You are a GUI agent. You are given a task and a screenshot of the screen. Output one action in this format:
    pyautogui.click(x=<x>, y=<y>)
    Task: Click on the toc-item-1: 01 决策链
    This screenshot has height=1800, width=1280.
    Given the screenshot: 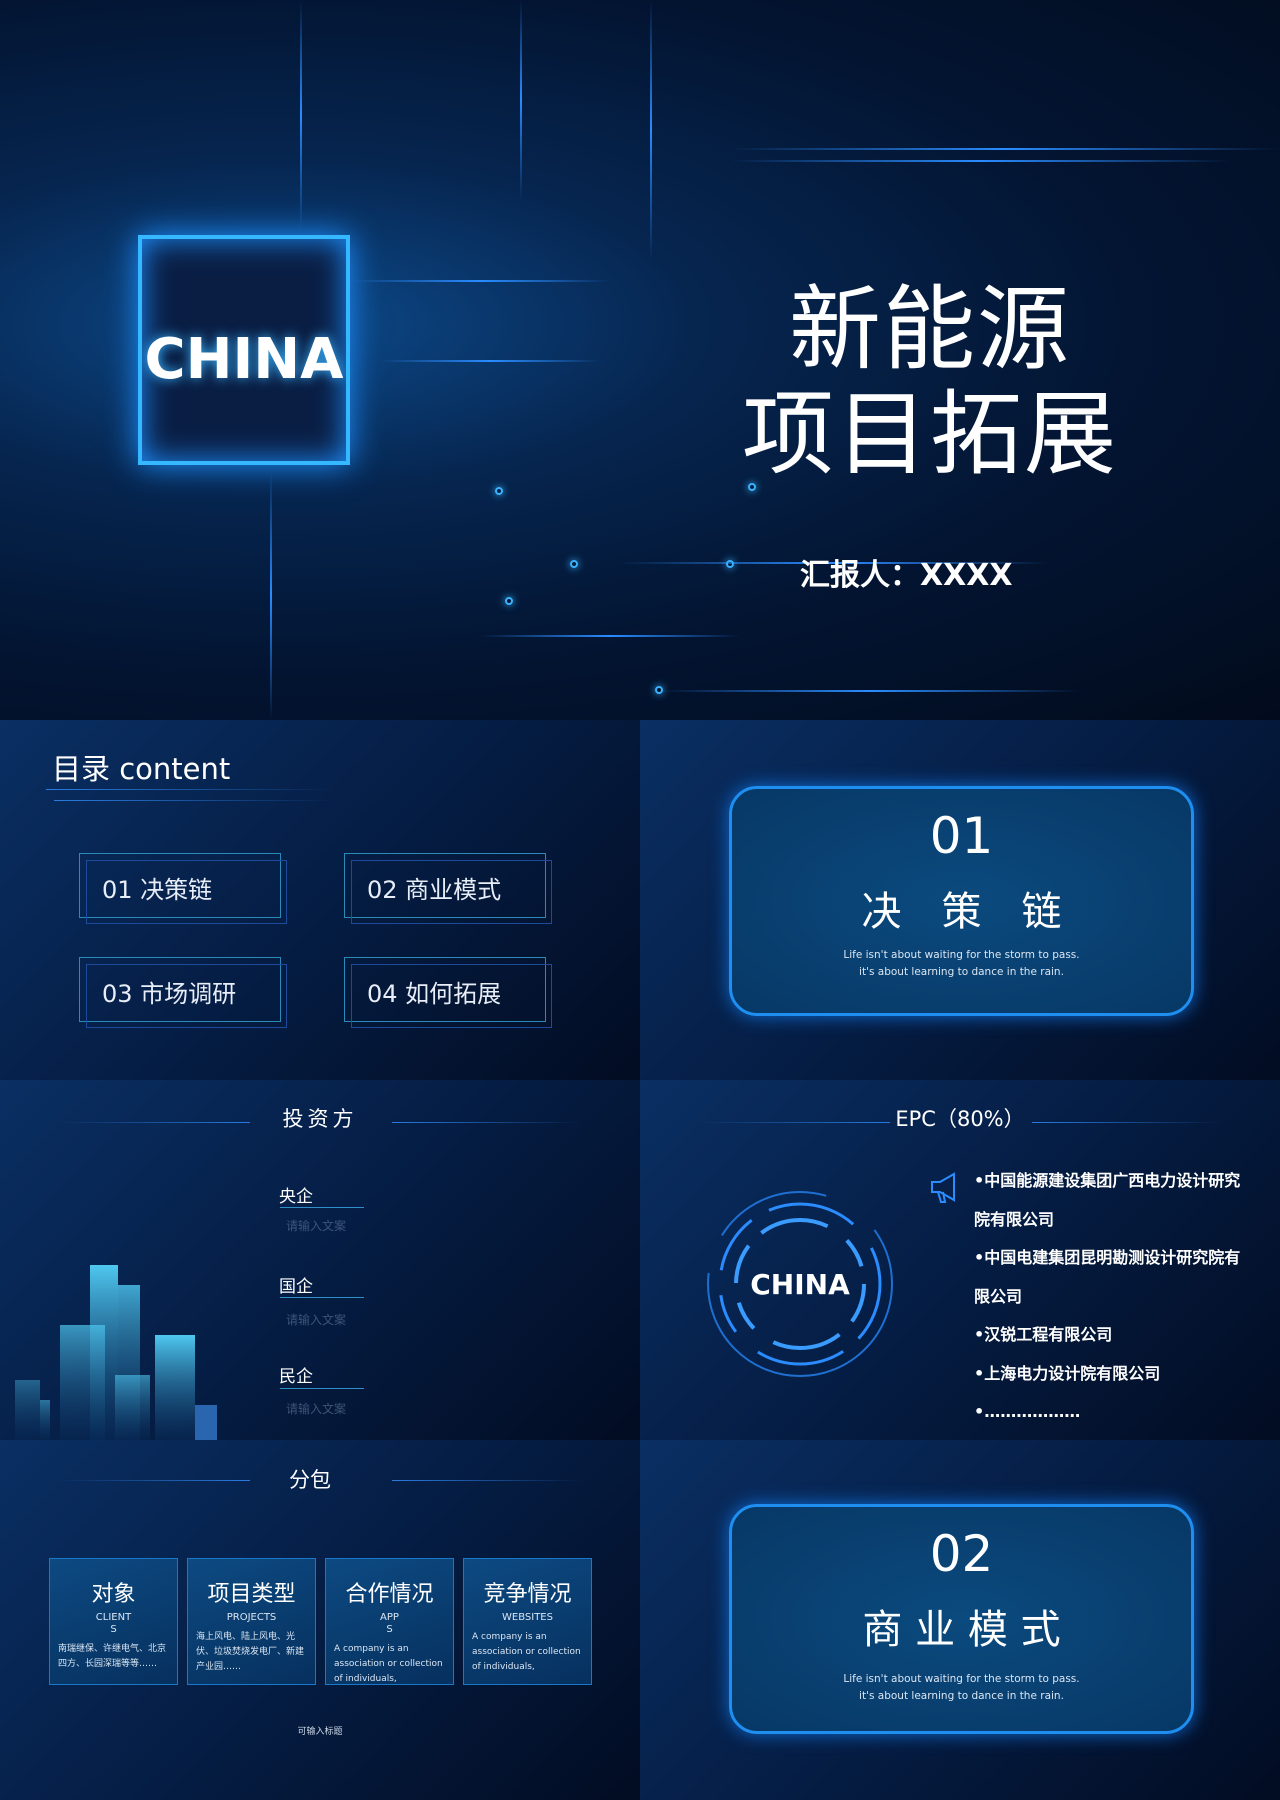 What is the action you would take?
    pyautogui.click(x=183, y=888)
    